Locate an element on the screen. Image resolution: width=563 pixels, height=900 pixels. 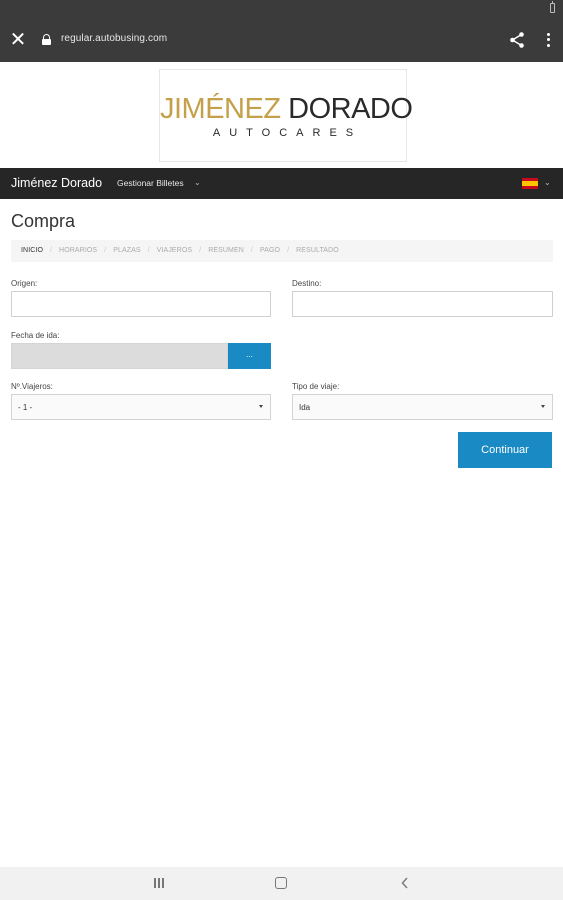
browser-toolbar: ✕ regular.autobusing.com is located at coordinates (281, 40).